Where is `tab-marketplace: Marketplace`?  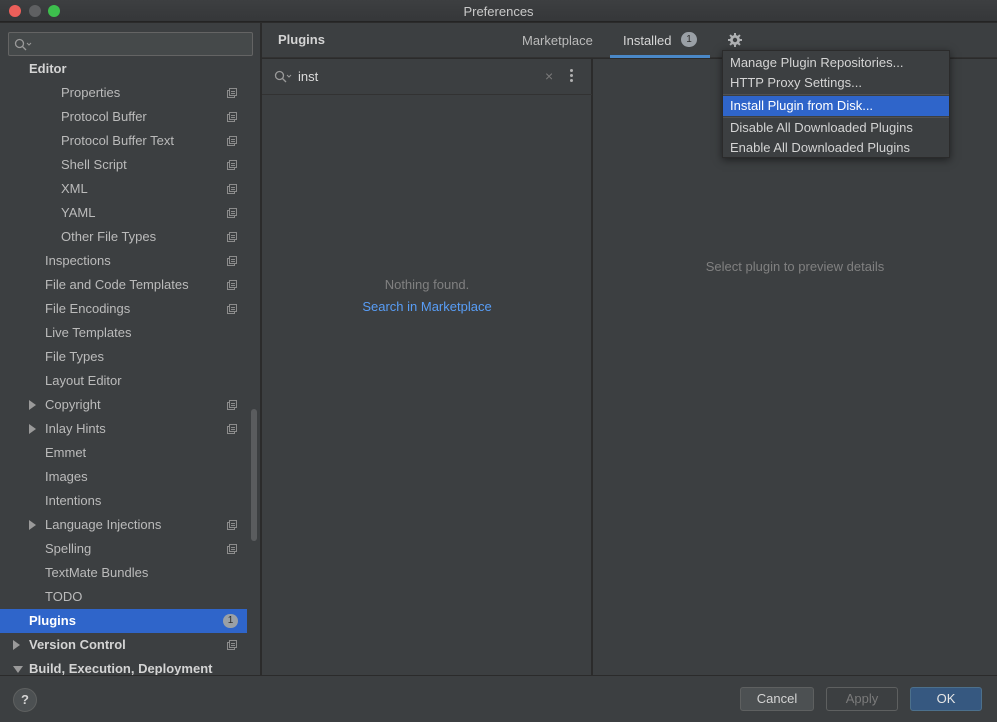
tab-marketplace: Marketplace is located at coordinates (557, 40).